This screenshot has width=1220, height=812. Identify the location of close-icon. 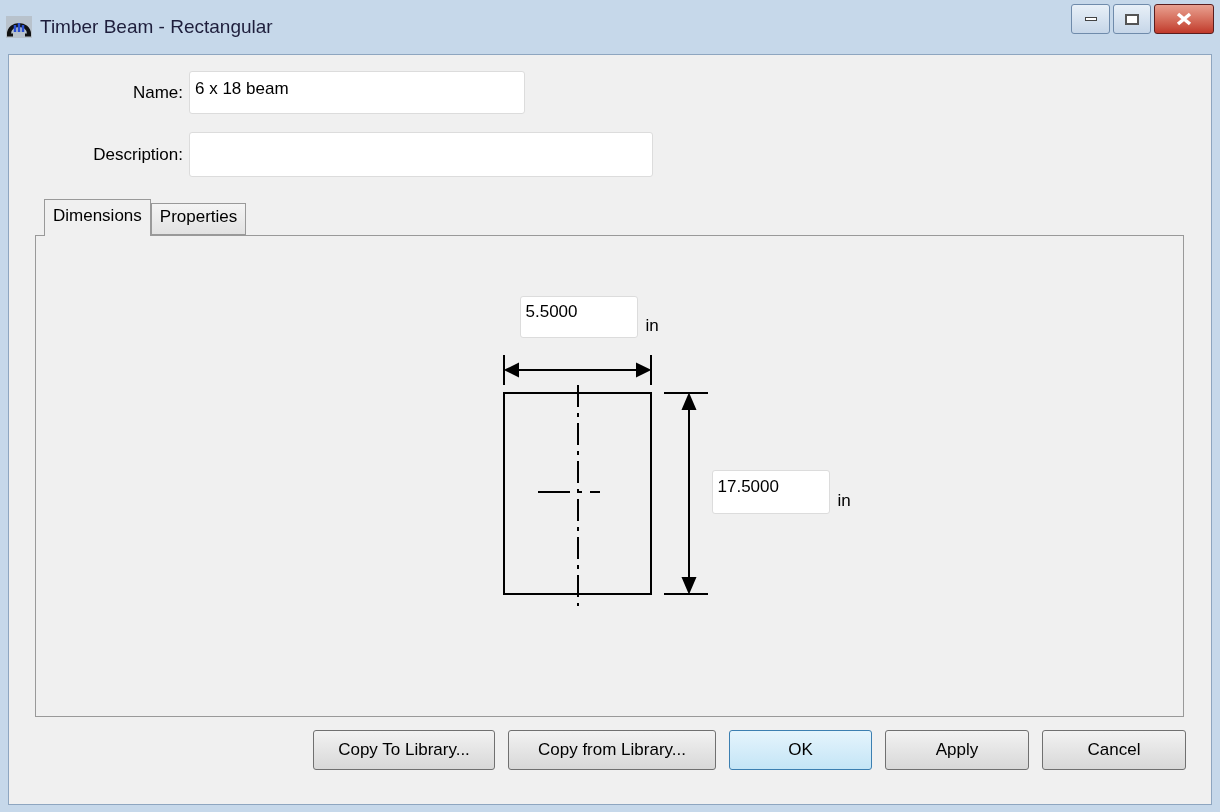
(1184, 19).